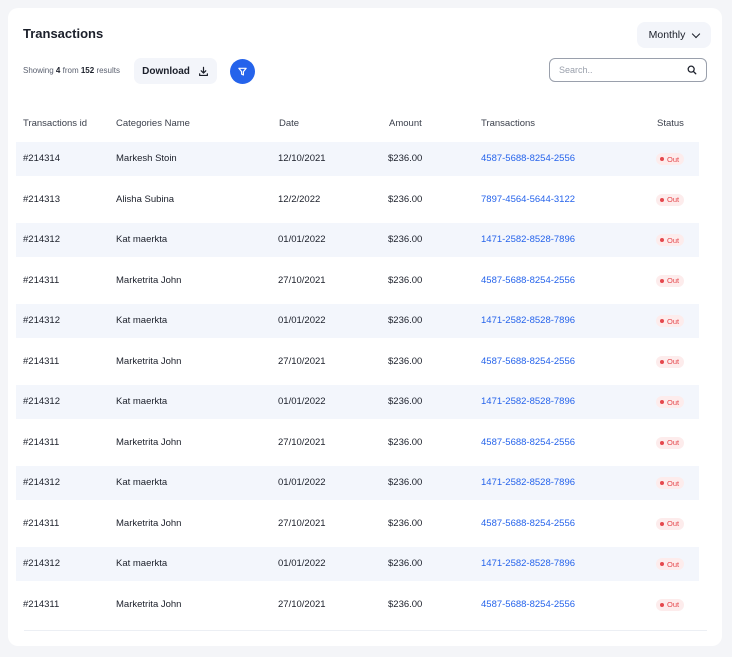 The width and height of the screenshot is (732, 657). I want to click on showing-count: 4, so click(58, 70).